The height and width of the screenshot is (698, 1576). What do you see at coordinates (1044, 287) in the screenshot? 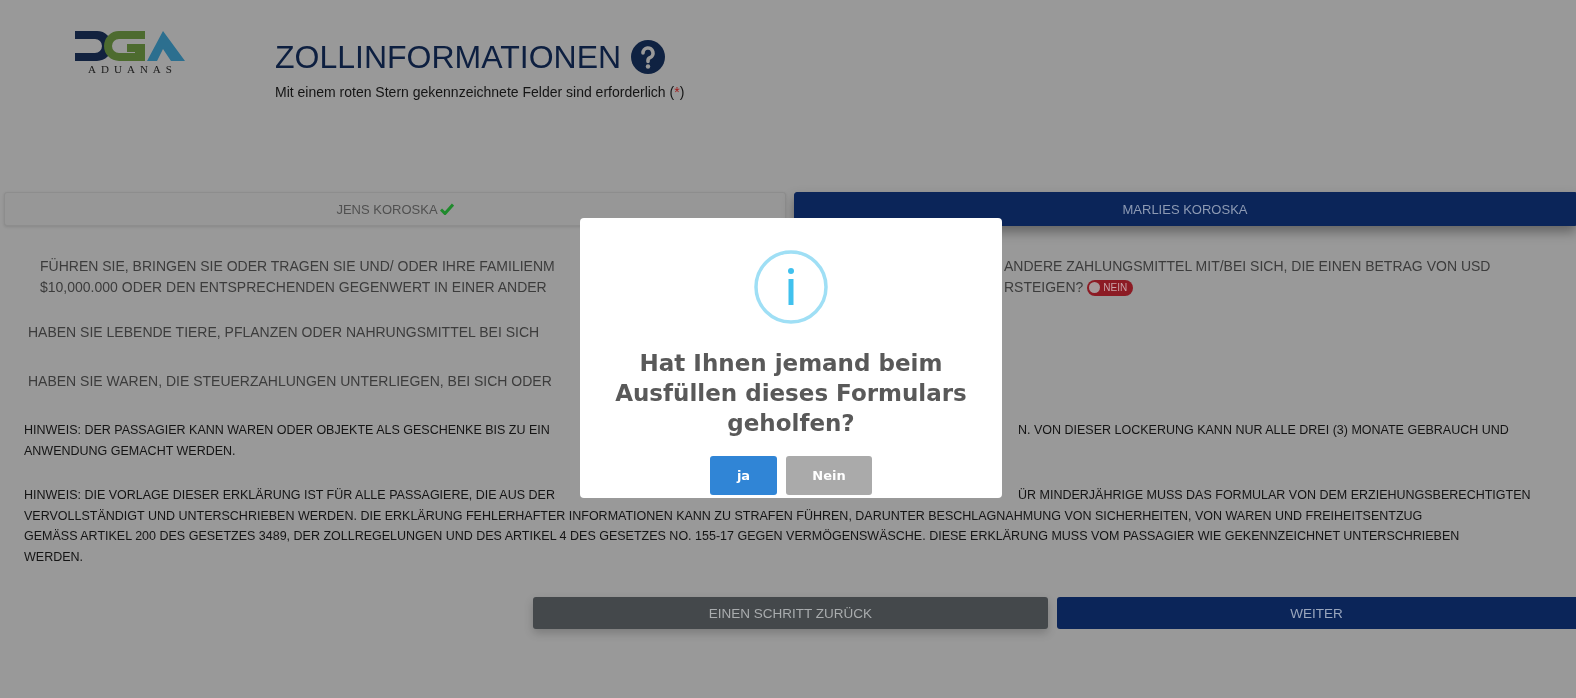
I see `question-text: RSTEIGEN?` at bounding box center [1044, 287].